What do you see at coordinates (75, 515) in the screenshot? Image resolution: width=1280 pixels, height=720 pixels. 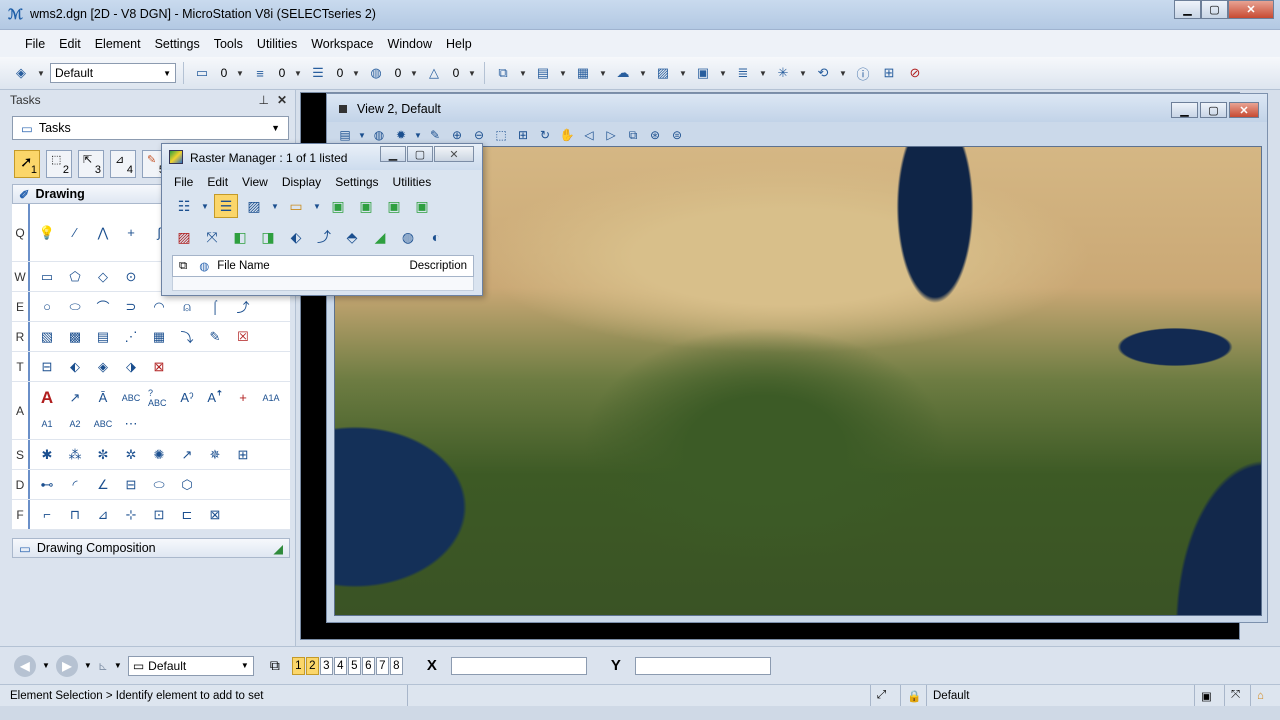 I see `modify-fence-icon: ⊓` at bounding box center [75, 515].